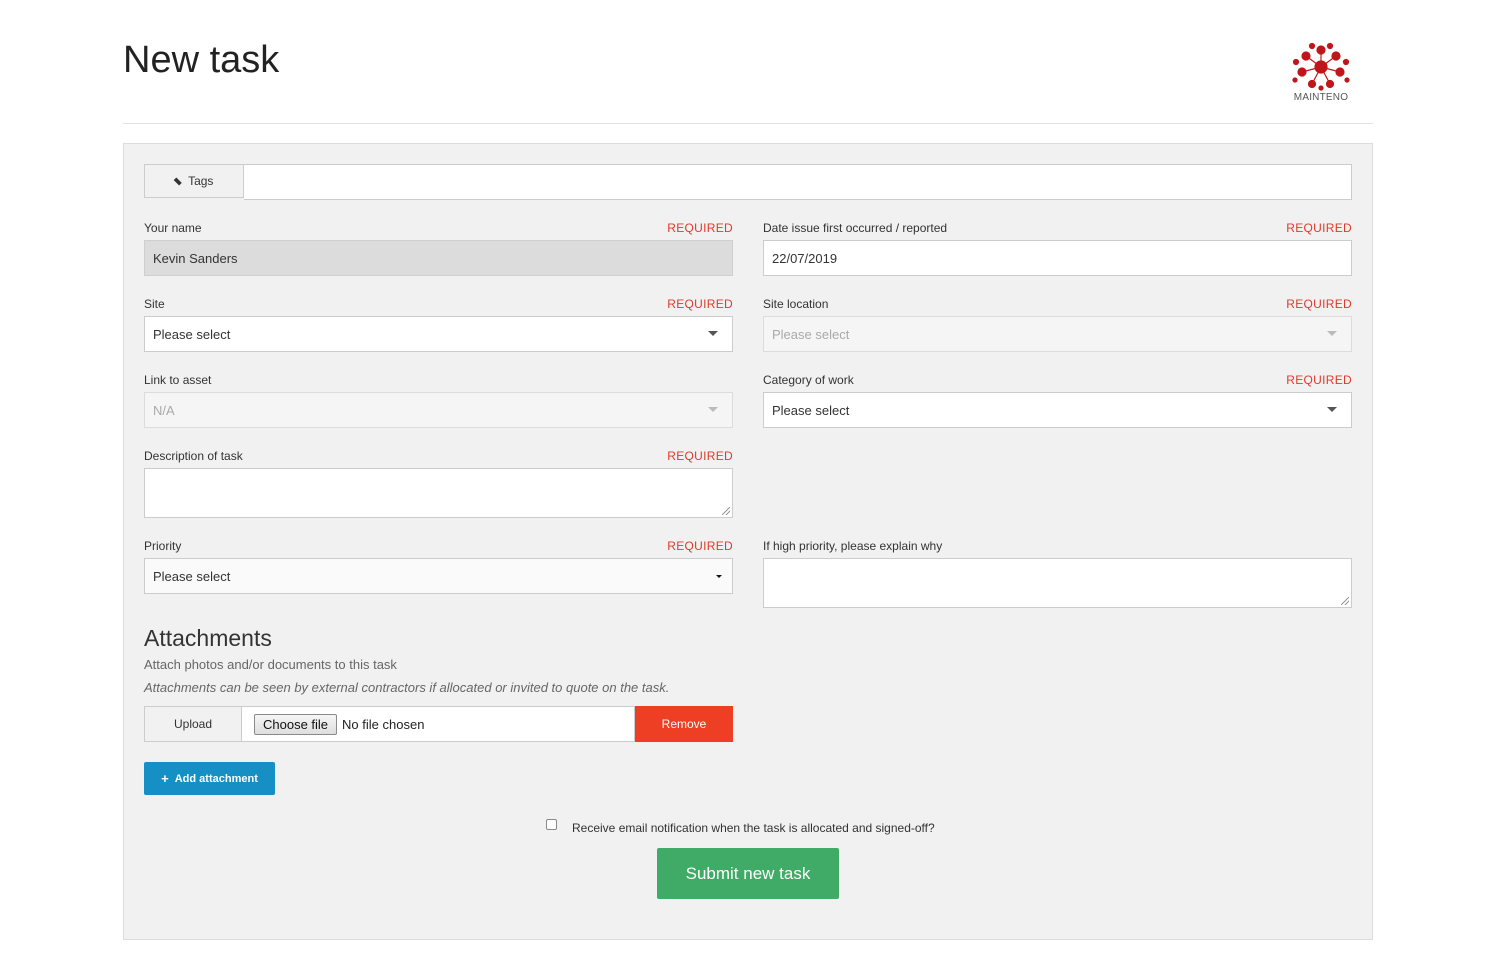  What do you see at coordinates (438, 258) in the screenshot?
I see `your-name-field: Kevin Sanders` at bounding box center [438, 258].